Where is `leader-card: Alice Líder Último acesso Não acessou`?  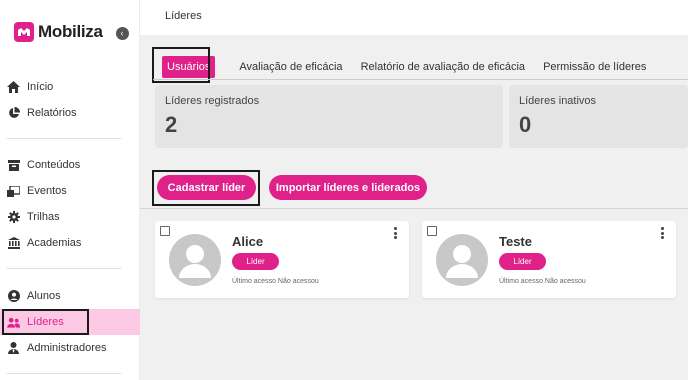 leader-card: Alice Líder Último acesso Não acessou is located at coordinates (282, 259).